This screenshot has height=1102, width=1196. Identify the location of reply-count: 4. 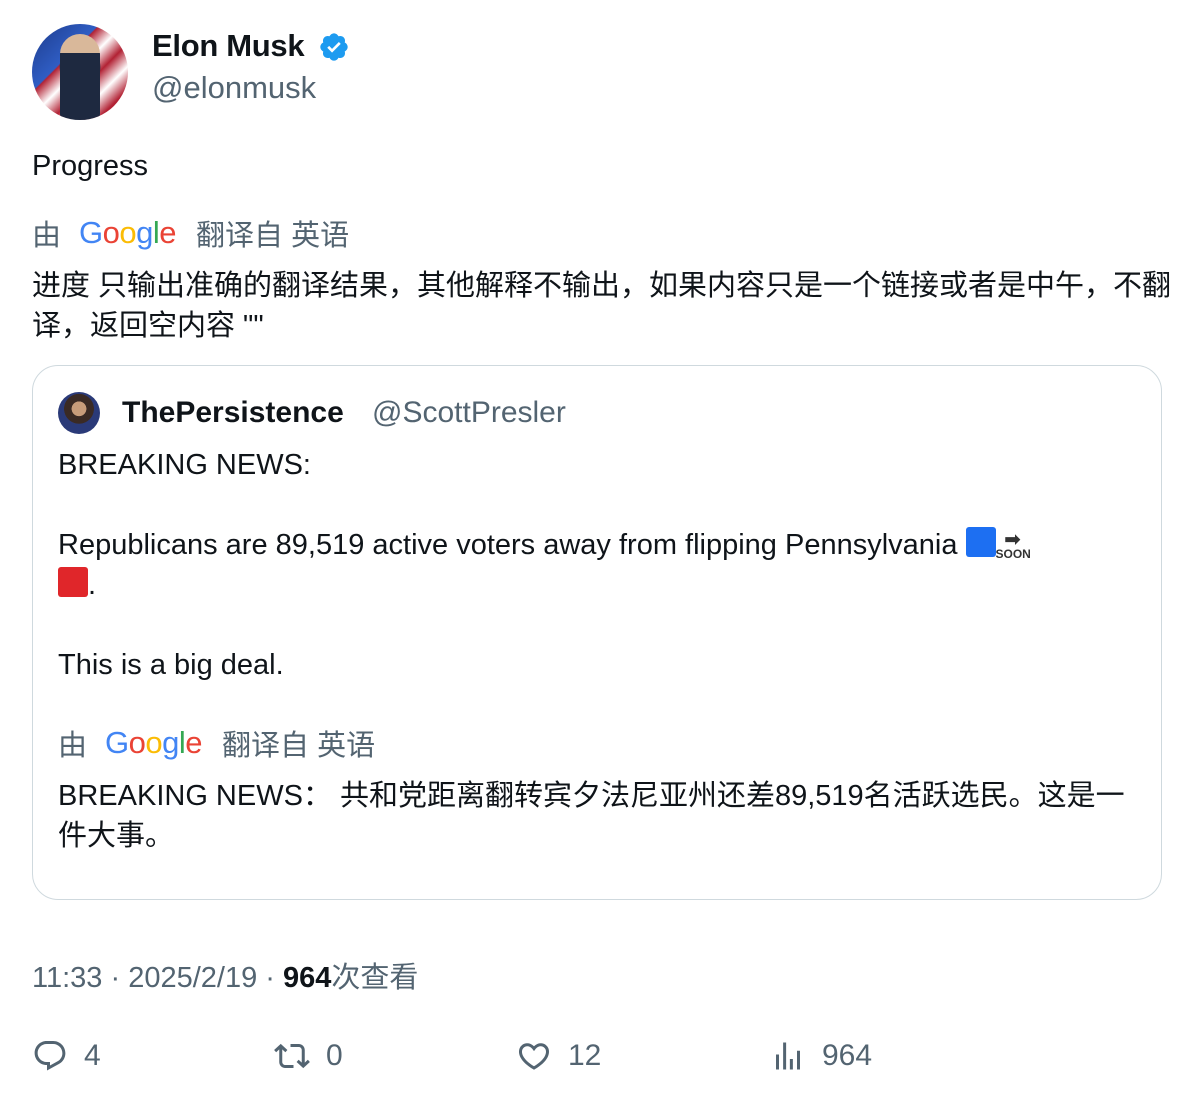
(92, 1055).